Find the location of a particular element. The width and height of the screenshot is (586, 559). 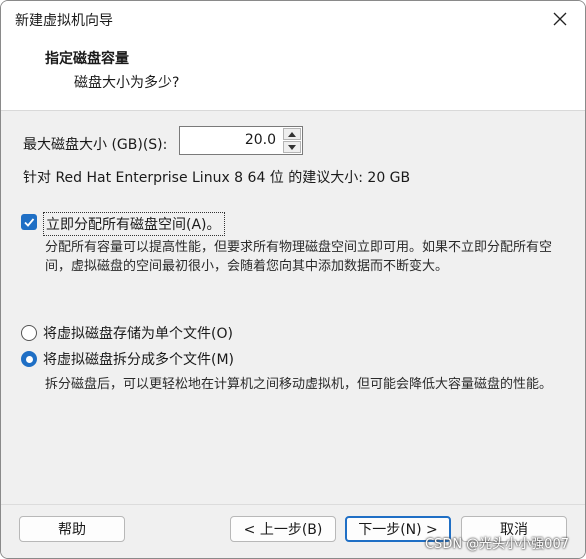

watermark: CSDN @光头小小强007 is located at coordinates (496, 544).